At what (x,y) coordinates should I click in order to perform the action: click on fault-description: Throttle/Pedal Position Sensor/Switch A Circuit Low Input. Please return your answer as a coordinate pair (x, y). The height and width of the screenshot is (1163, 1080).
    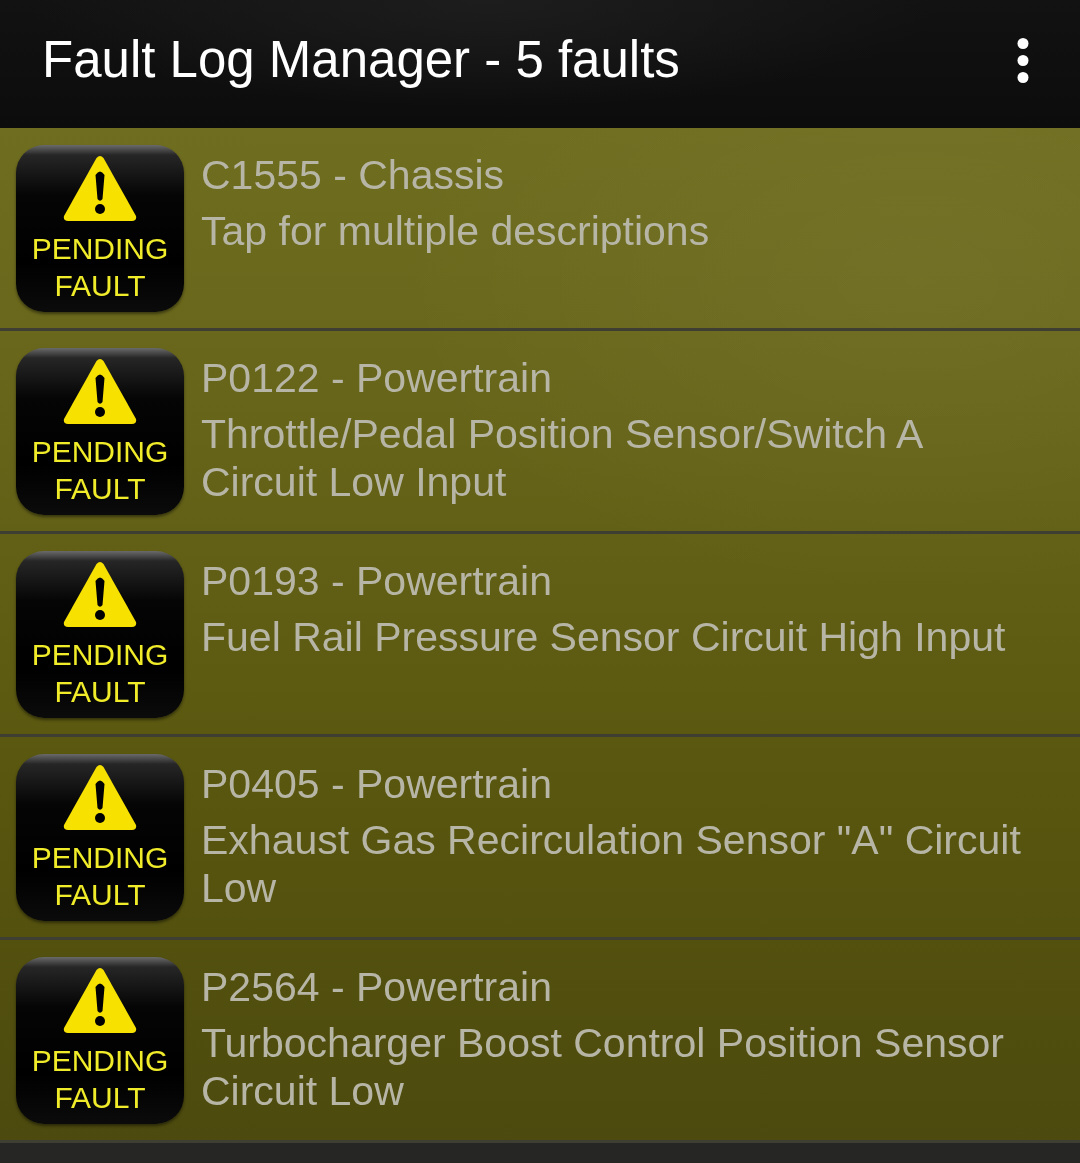
    Looking at the image, I should click on (562, 458).